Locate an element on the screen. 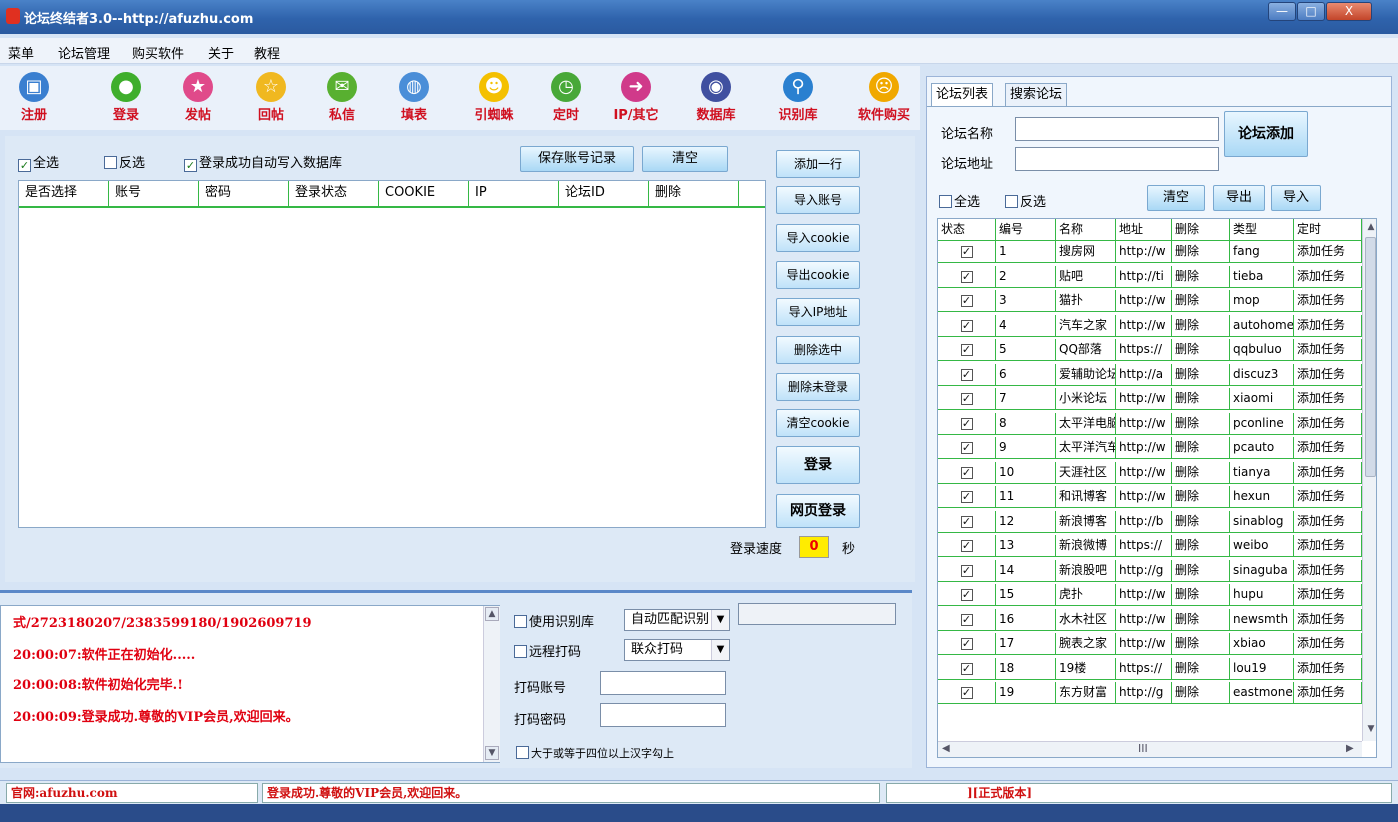  account-col-header: COOKIE is located at coordinates (424, 194).